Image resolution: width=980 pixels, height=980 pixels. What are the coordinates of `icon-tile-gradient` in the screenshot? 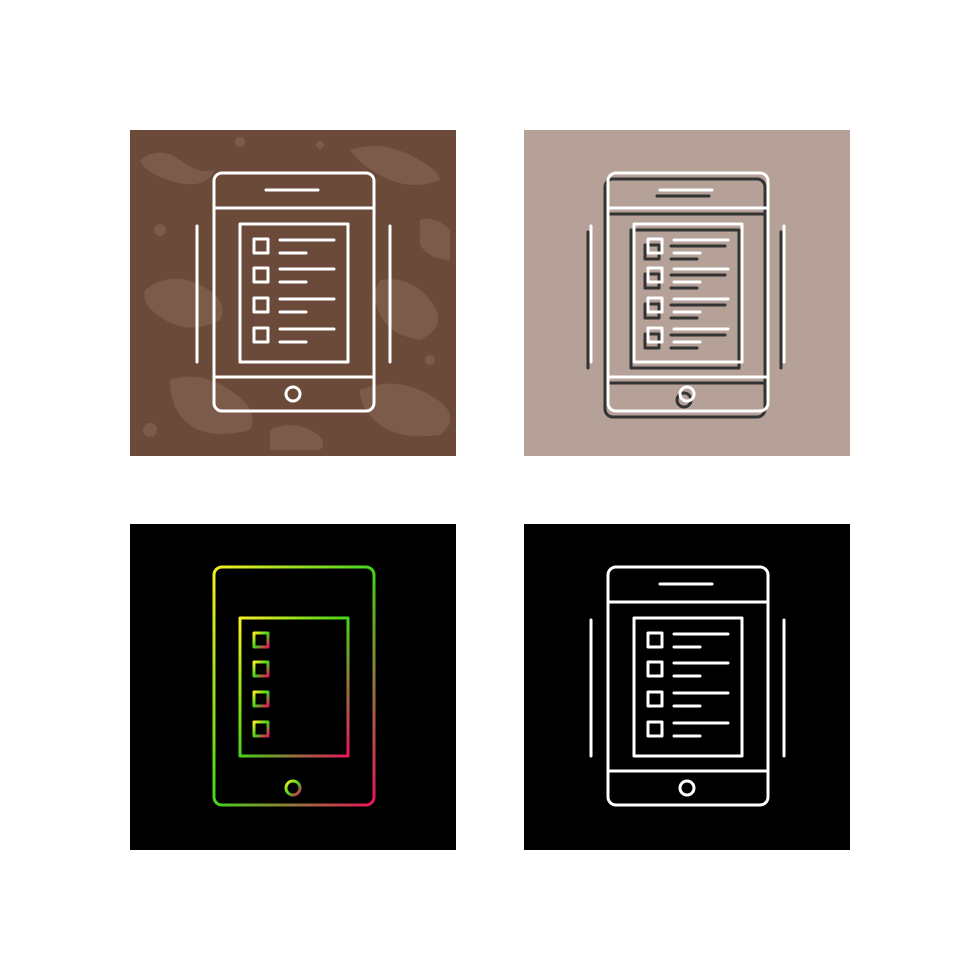 It's located at (293, 687).